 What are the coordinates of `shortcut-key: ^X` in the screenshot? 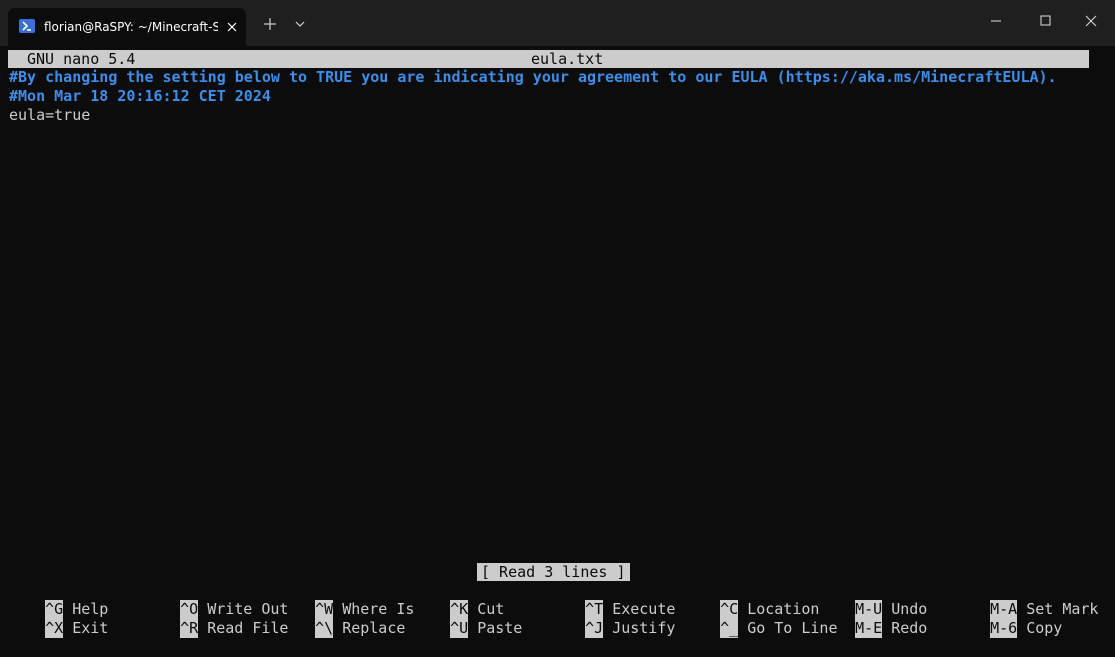 It's located at (54, 628).